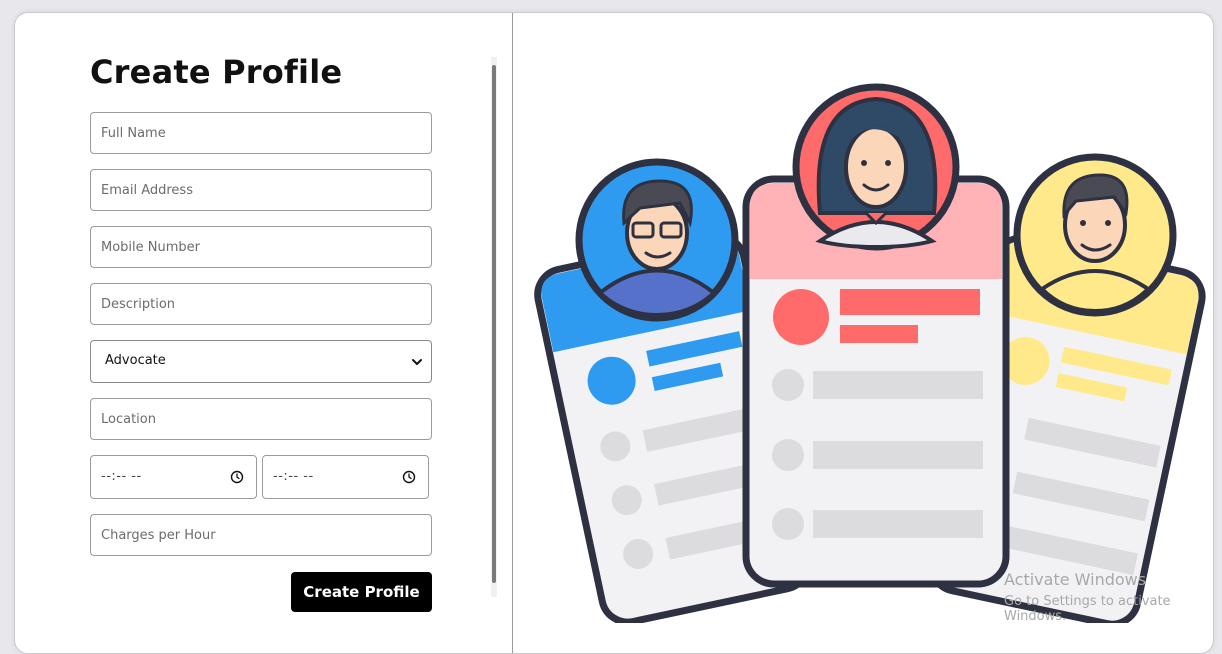 The image size is (1222, 654). Describe the element at coordinates (261, 304) in the screenshot. I see `description-input` at that location.